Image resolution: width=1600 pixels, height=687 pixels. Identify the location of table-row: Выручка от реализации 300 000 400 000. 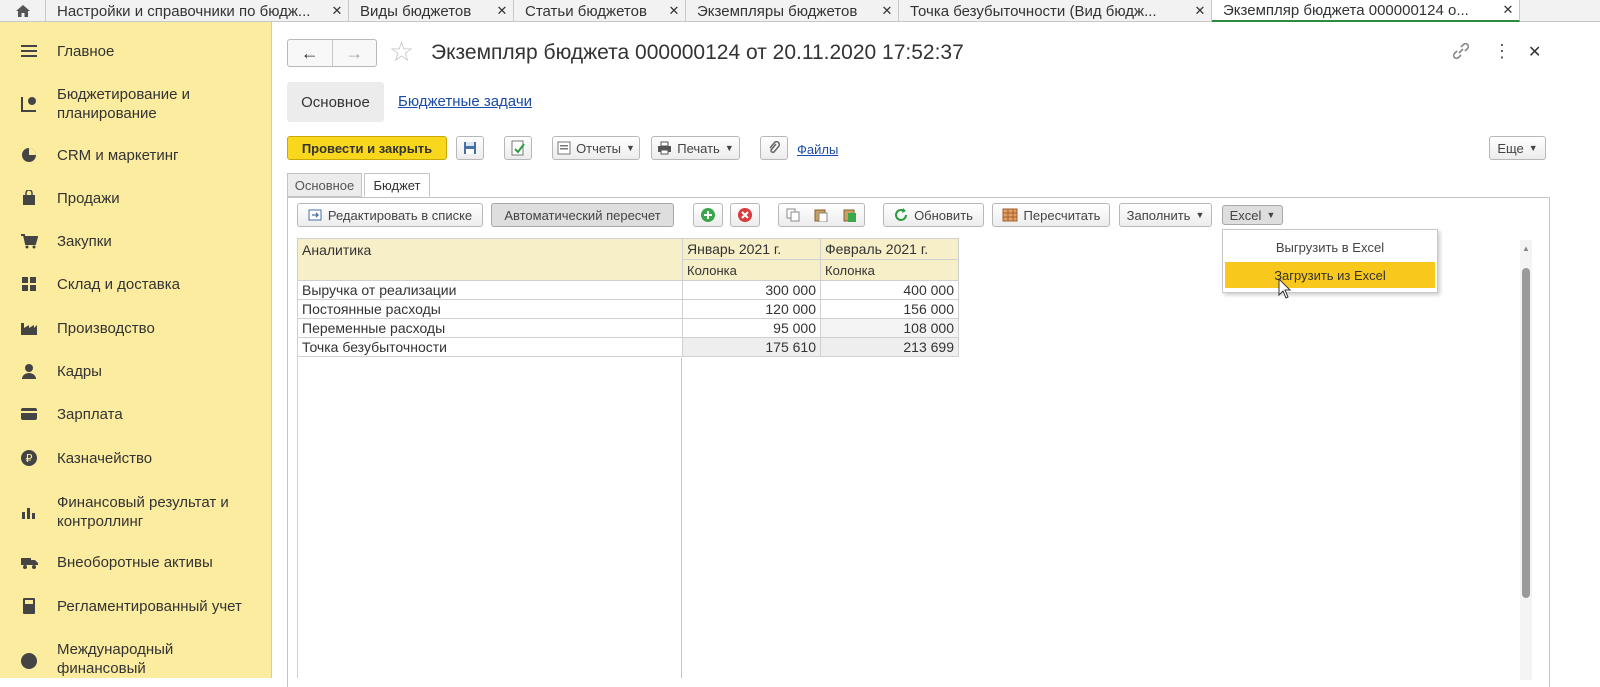
(628, 290).